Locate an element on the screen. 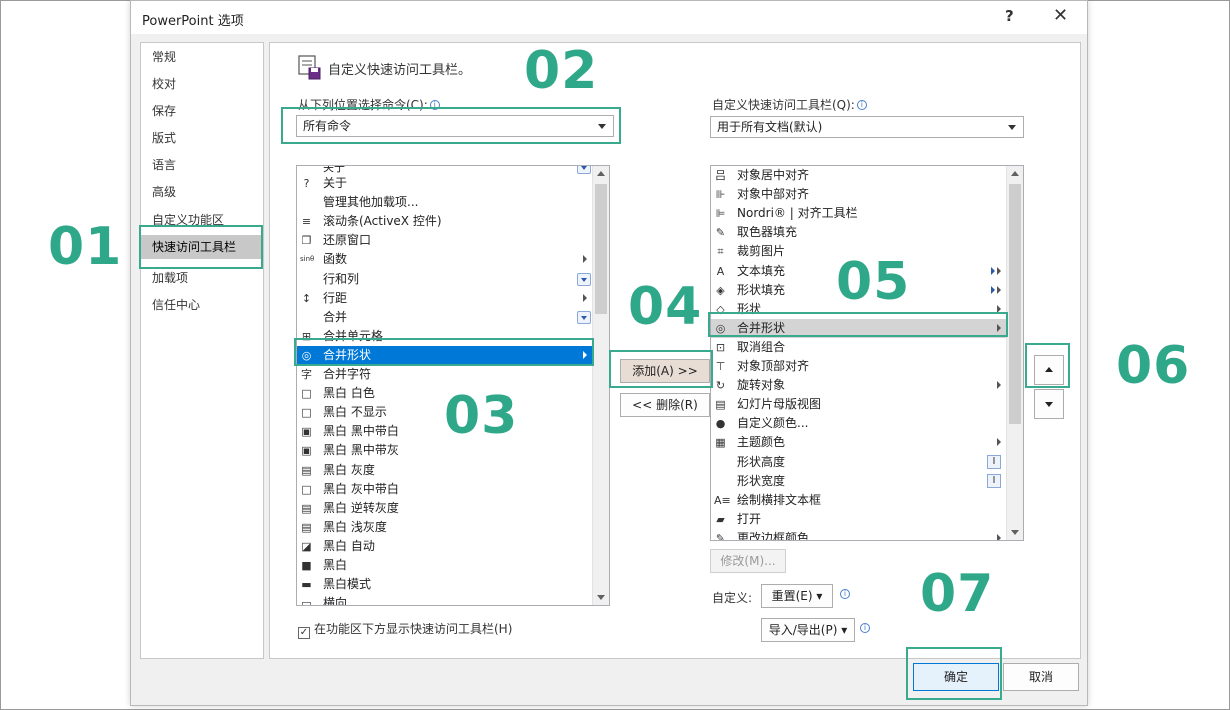 This screenshot has height=710, width=1230. nav-item-save: 保存 is located at coordinates (202, 111).